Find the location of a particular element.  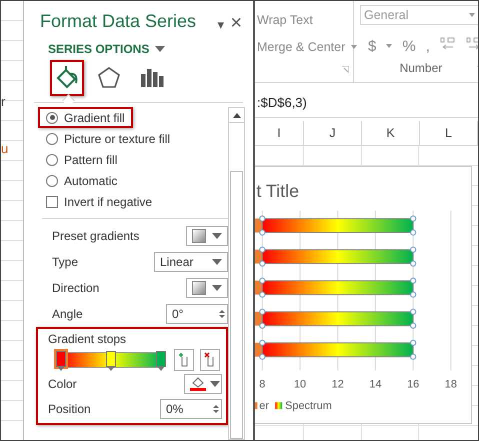

position-spinner: 0% is located at coordinates (191, 409).